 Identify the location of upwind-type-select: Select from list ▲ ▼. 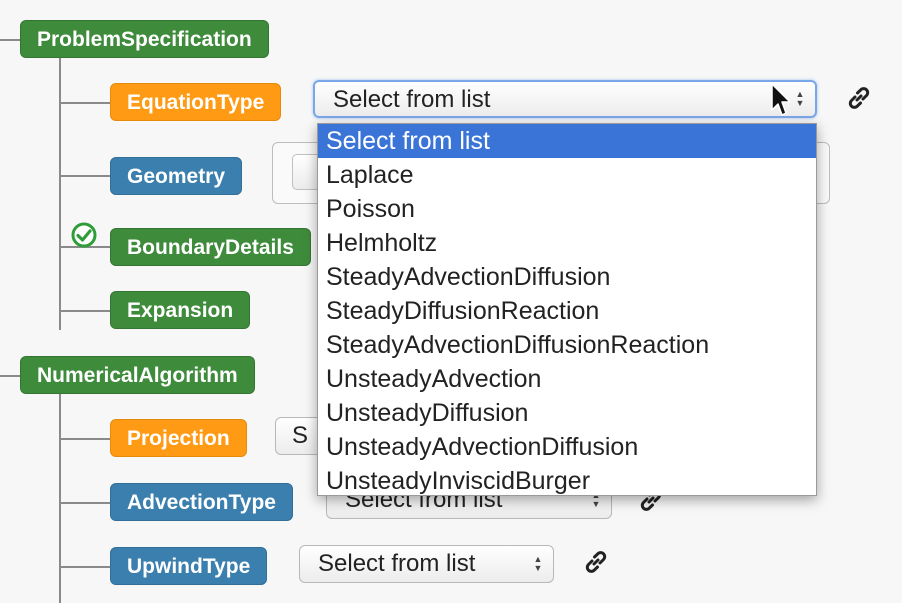
(426, 564).